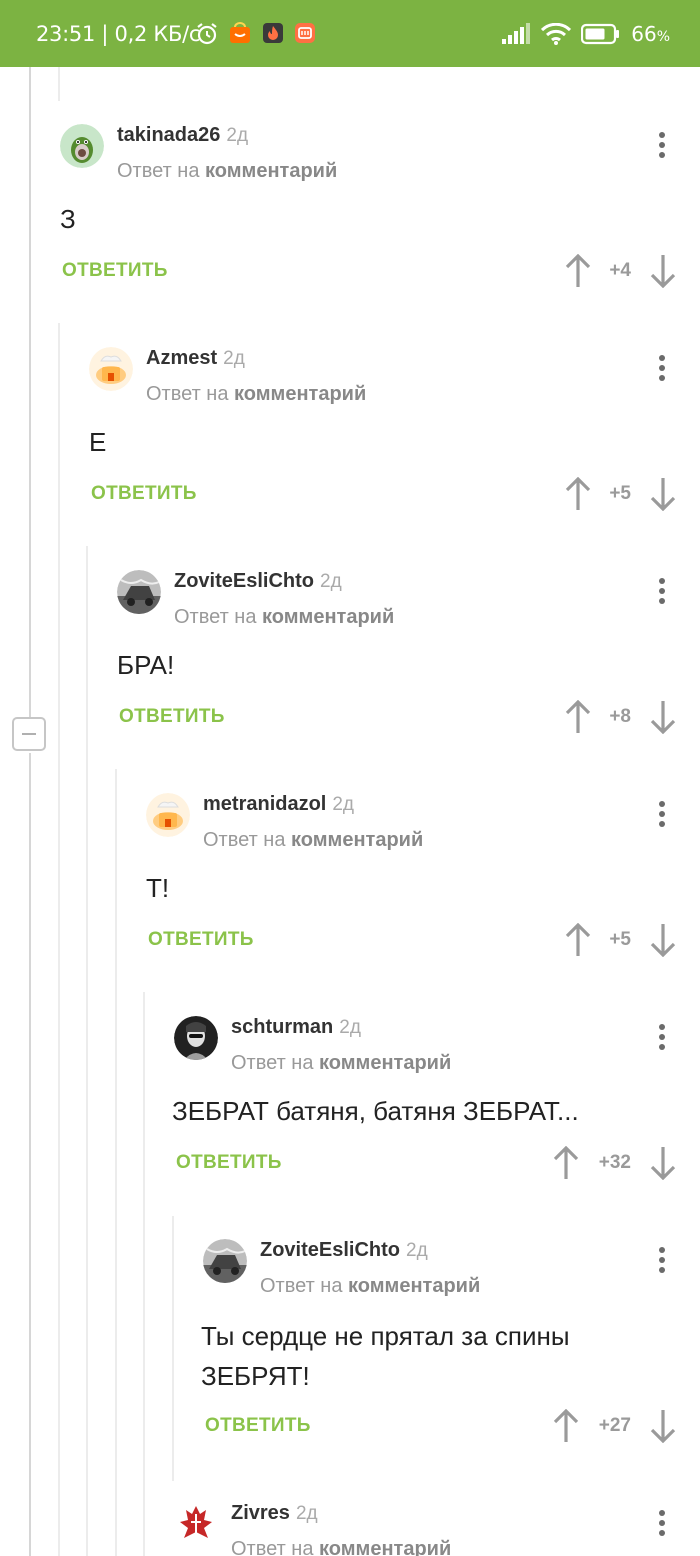  I want to click on comment-rating: +4, so click(620, 270).